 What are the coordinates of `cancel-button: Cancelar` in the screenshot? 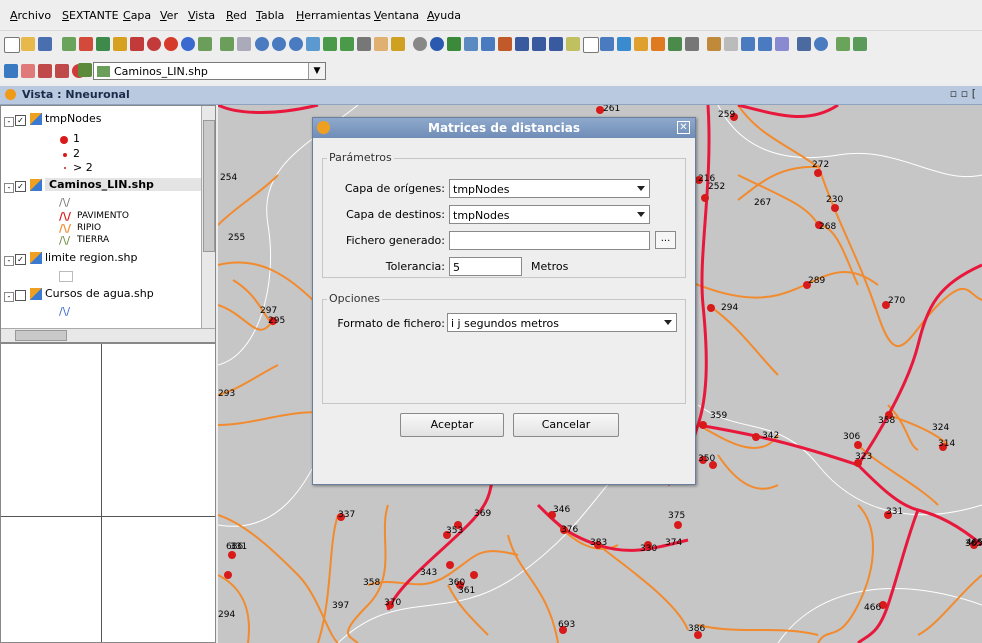 It's located at (566, 425).